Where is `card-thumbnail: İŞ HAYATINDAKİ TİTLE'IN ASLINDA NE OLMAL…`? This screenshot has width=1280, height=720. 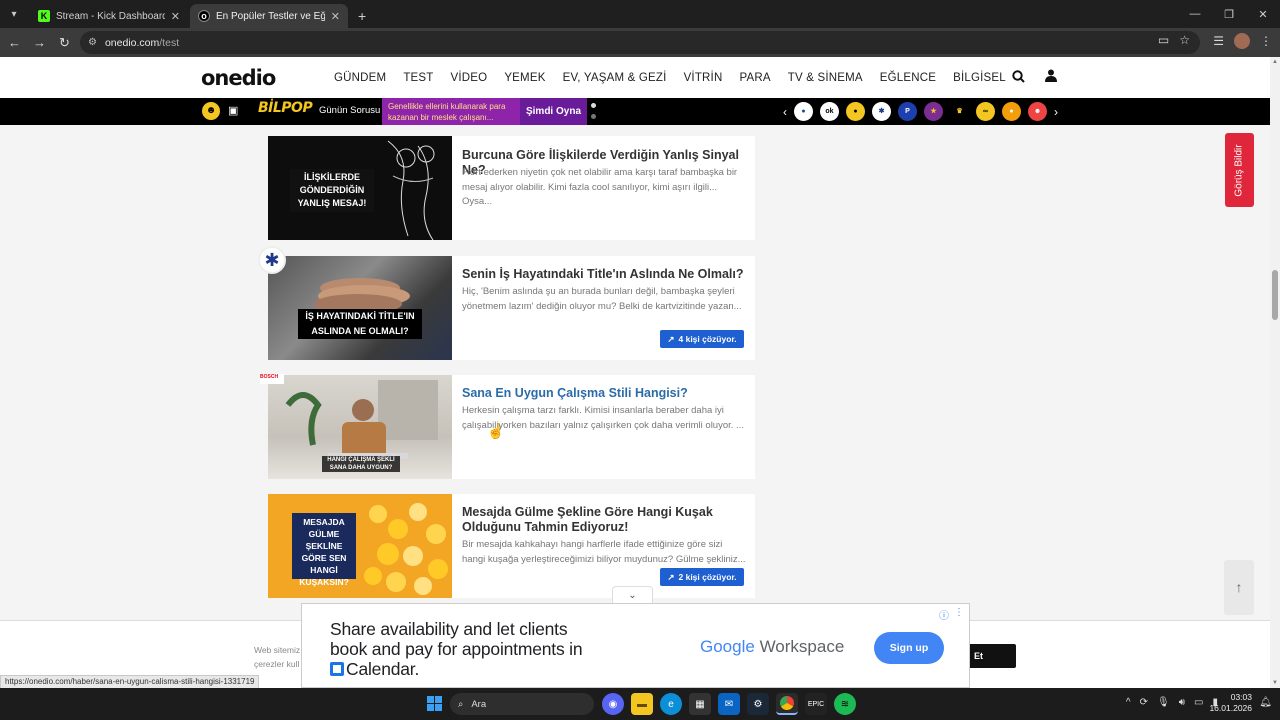
card-thumbnail: İŞ HAYATINDAKİ TİTLE'IN ASLINDA NE OLMAL… is located at coordinates (360, 308).